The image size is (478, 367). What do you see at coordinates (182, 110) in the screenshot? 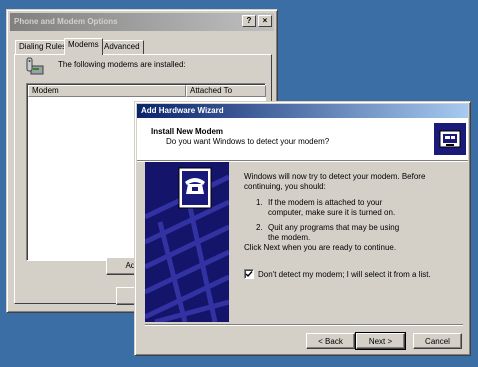
I see `wizard-title: Add Hardware Wizard` at bounding box center [182, 110].